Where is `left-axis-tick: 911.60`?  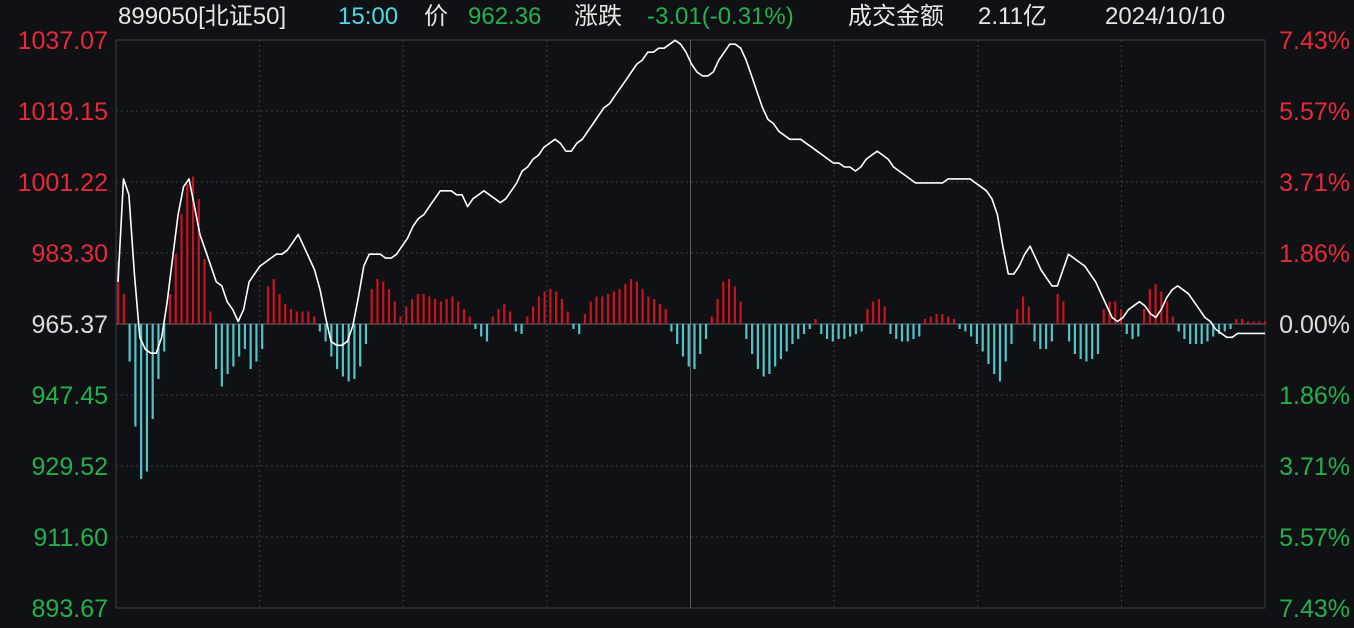
left-axis-tick: 911.60 is located at coordinates (70, 538).